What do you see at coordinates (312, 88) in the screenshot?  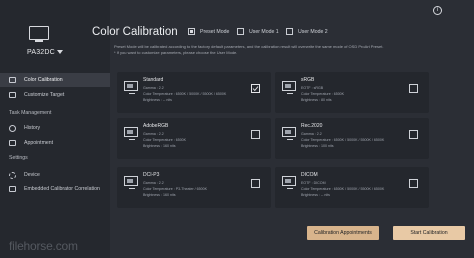 I see `preset-spec: EOTF : sRGB` at bounding box center [312, 88].